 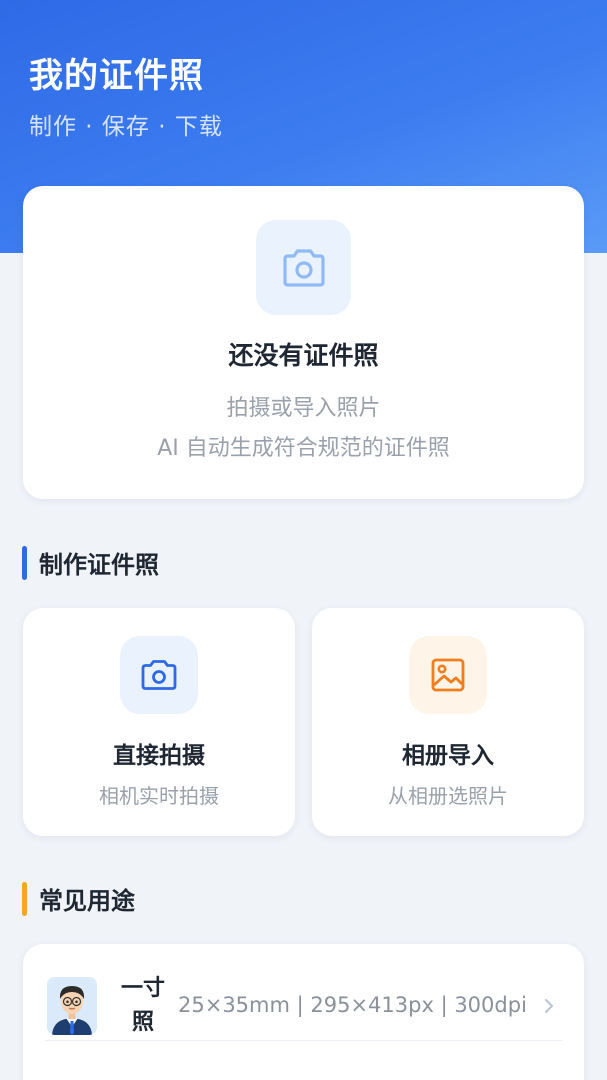 What do you see at coordinates (72, 1006) in the screenshot?
I see `avatar-icon` at bounding box center [72, 1006].